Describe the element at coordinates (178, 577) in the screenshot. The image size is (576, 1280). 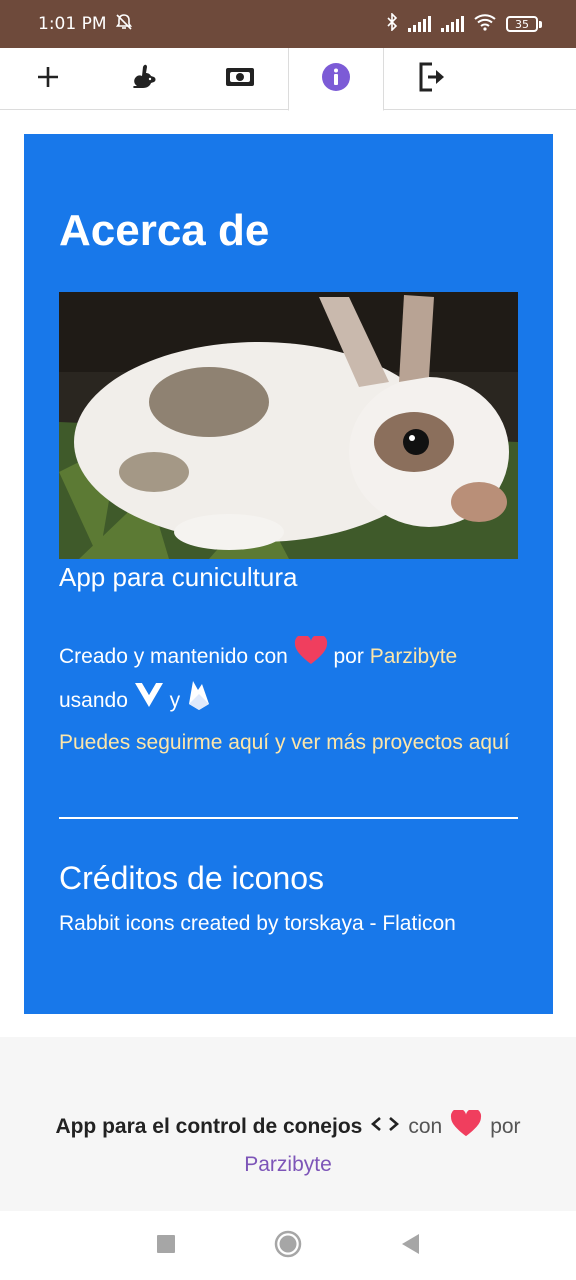
I see `app-subtitle: App para cunicultura` at that location.